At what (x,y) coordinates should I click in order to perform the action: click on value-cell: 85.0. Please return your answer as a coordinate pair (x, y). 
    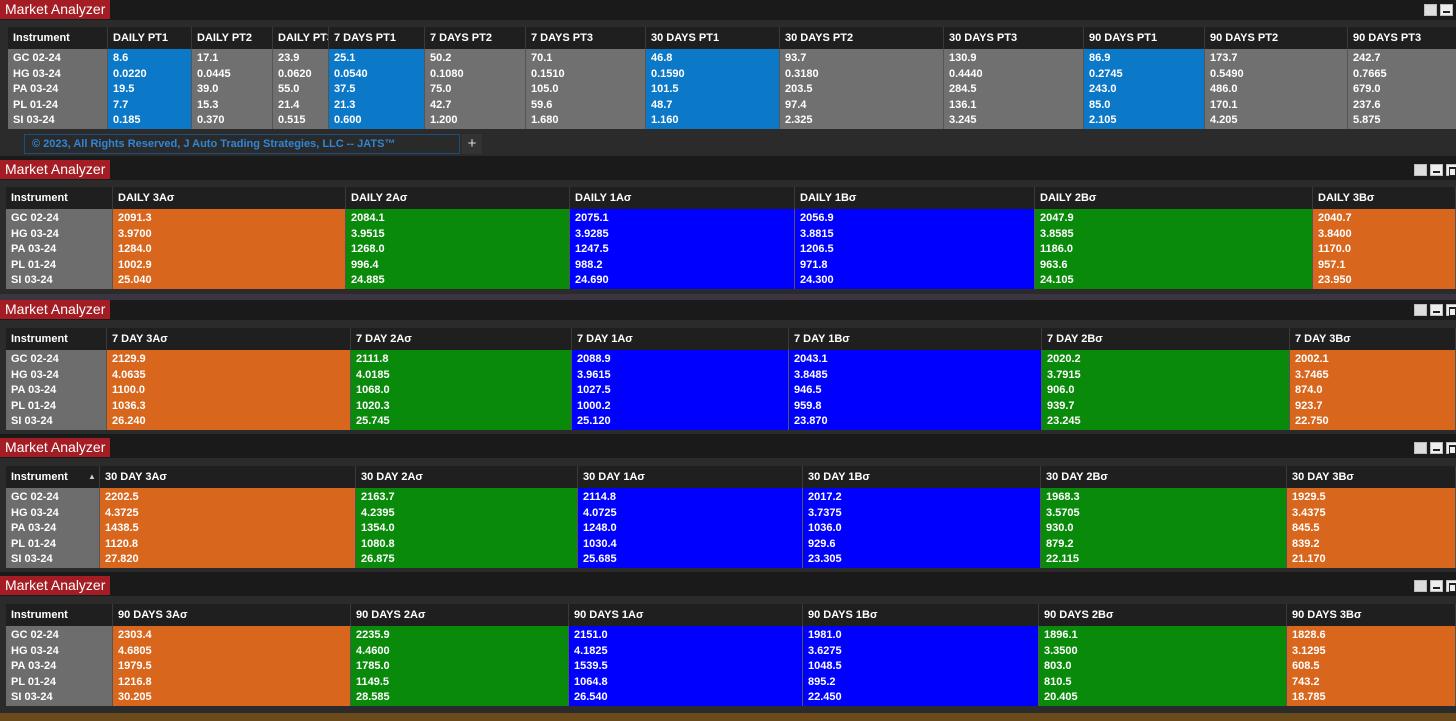
    Looking at the image, I should click on (1146, 106).